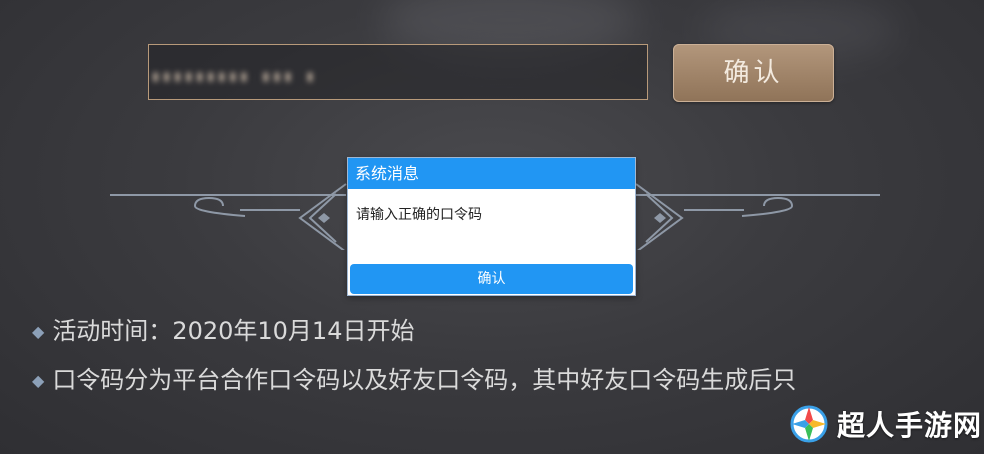 The height and width of the screenshot is (454, 984). I want to click on system-message-dialog: 系统消息 请输入正确的口令码 确认, so click(491, 226).